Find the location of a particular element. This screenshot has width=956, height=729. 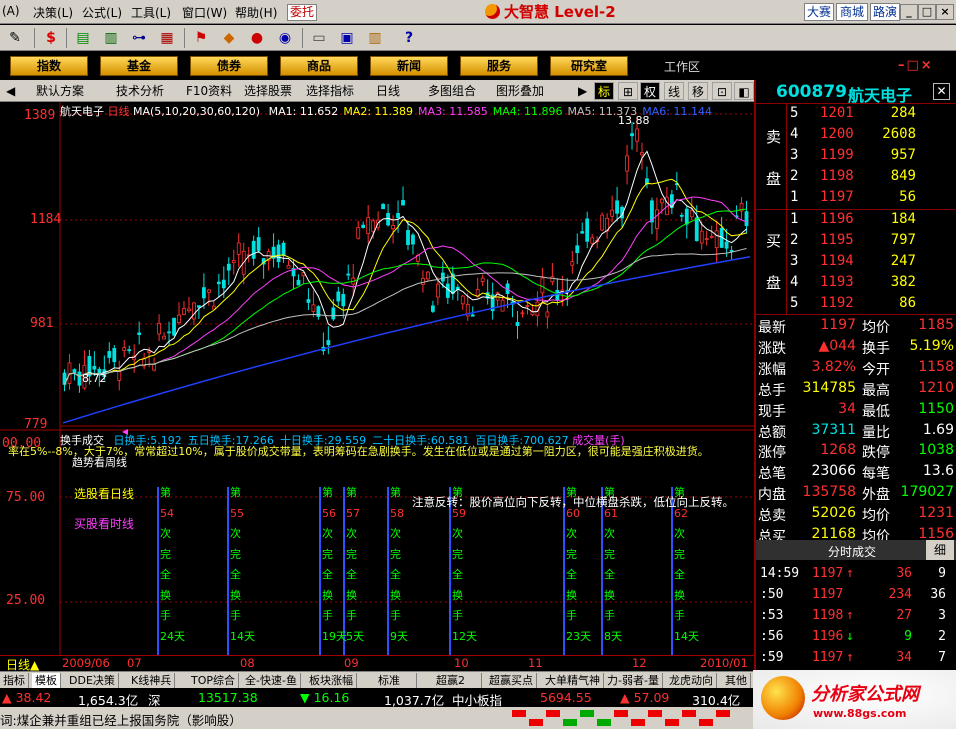

tab-sector-rise: 板块涨幅 is located at coordinates (331, 680).